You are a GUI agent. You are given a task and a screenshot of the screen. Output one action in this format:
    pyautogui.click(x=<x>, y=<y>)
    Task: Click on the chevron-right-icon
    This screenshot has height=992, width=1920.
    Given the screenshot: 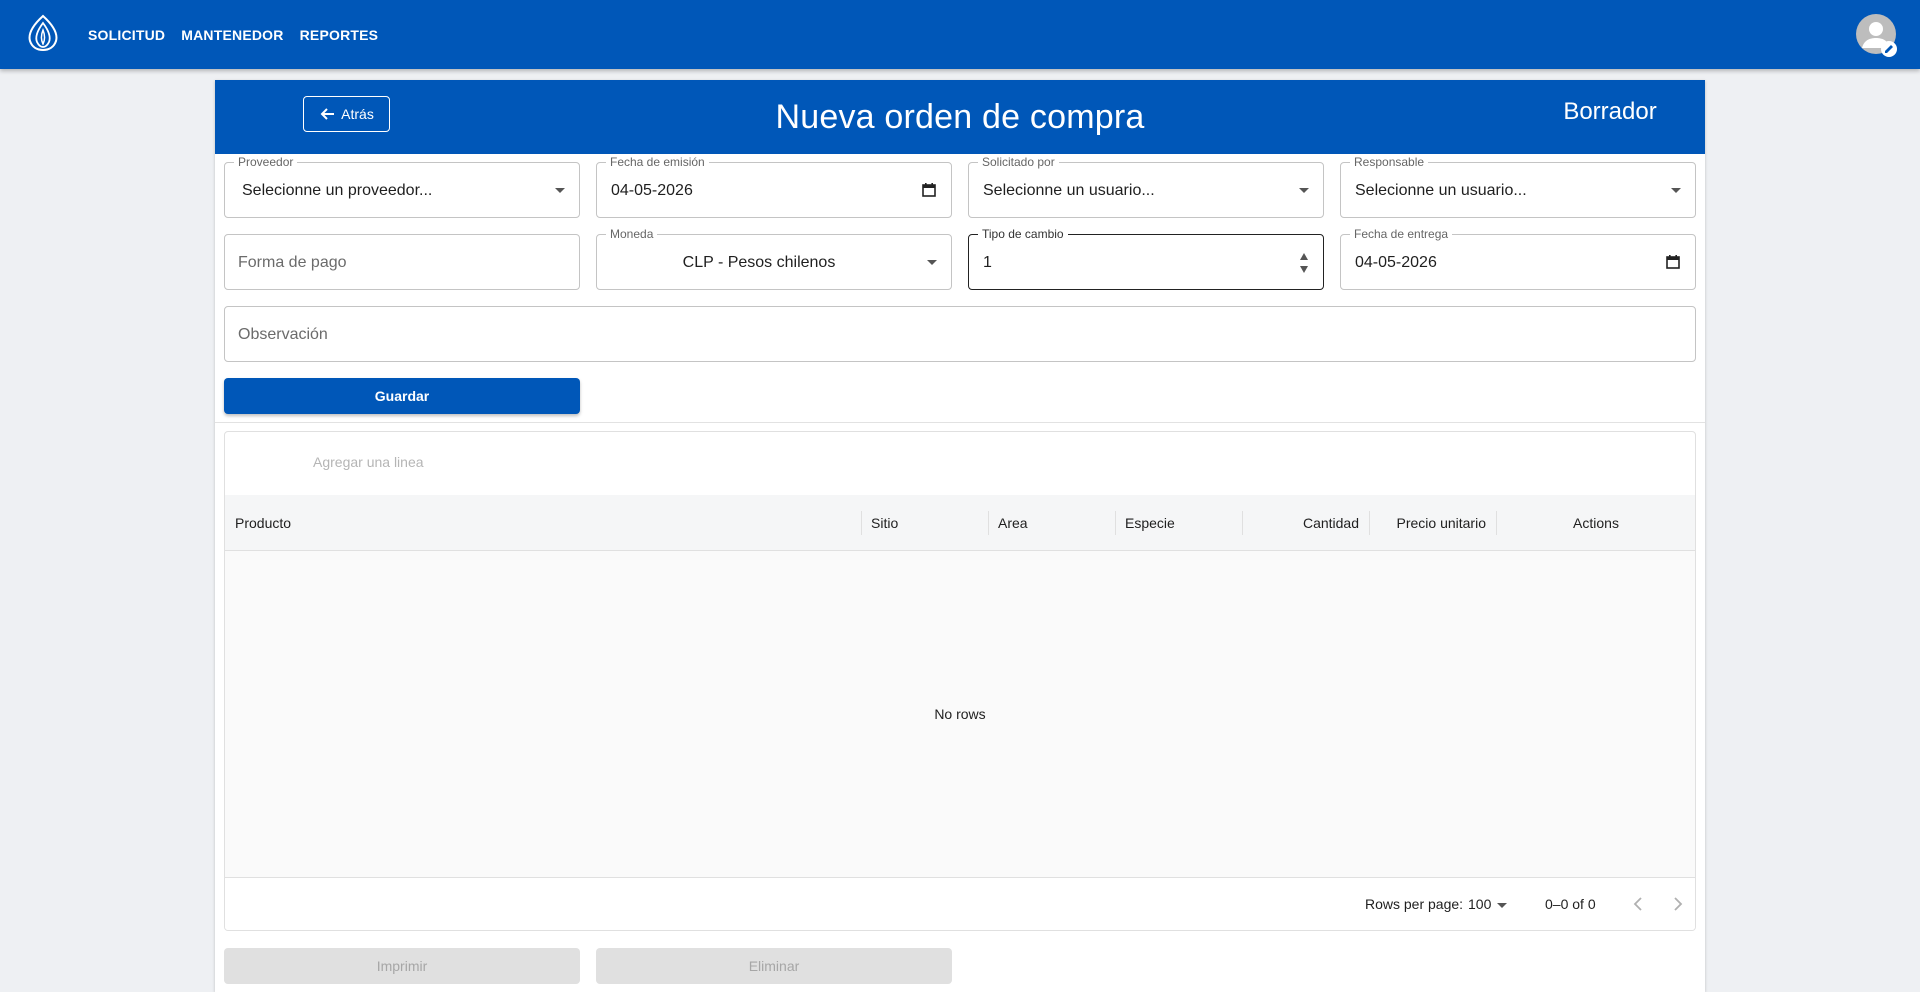 What is the action you would take?
    pyautogui.click(x=1678, y=904)
    